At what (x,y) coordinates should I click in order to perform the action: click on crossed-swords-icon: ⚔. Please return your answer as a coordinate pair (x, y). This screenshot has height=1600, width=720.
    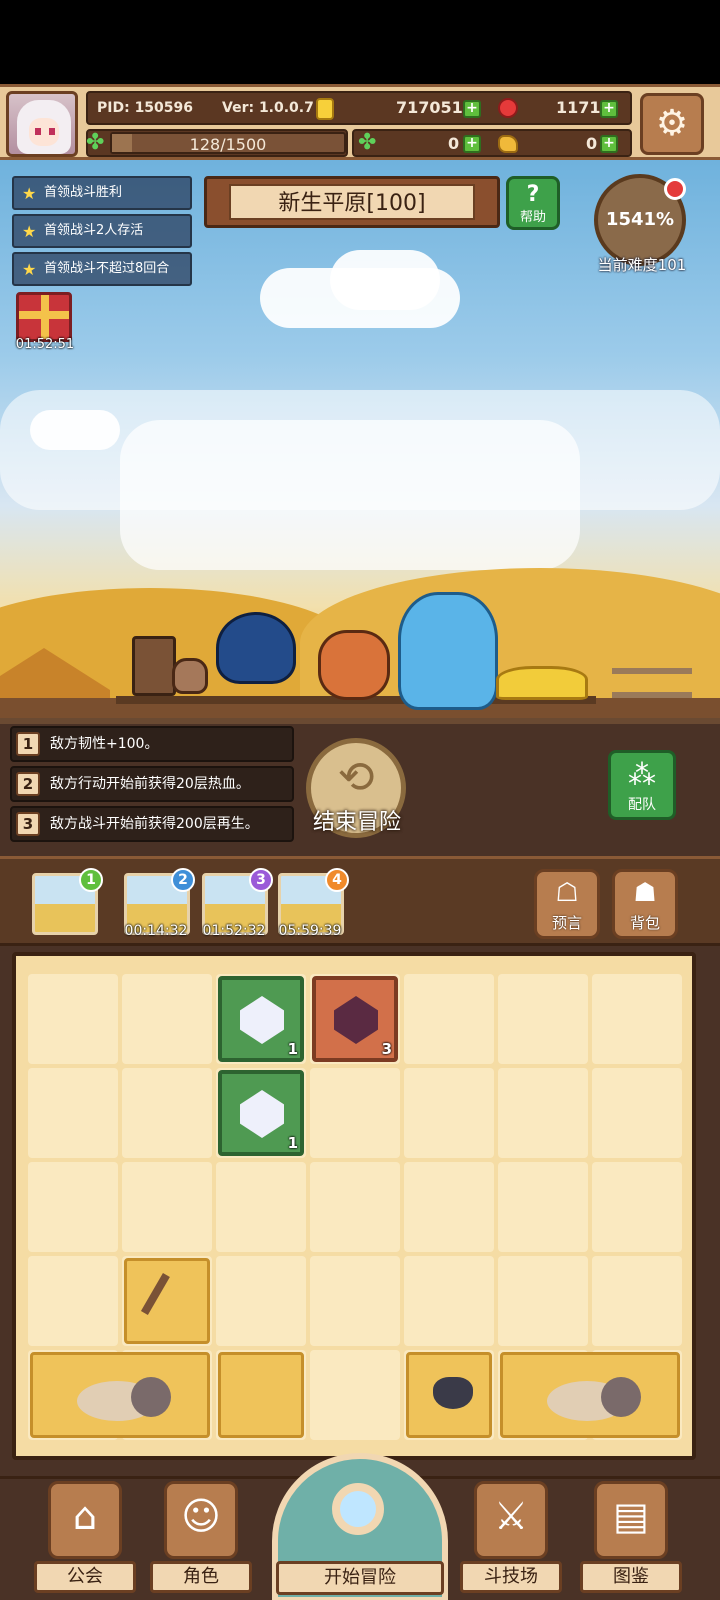
    Looking at the image, I should click on (511, 1520).